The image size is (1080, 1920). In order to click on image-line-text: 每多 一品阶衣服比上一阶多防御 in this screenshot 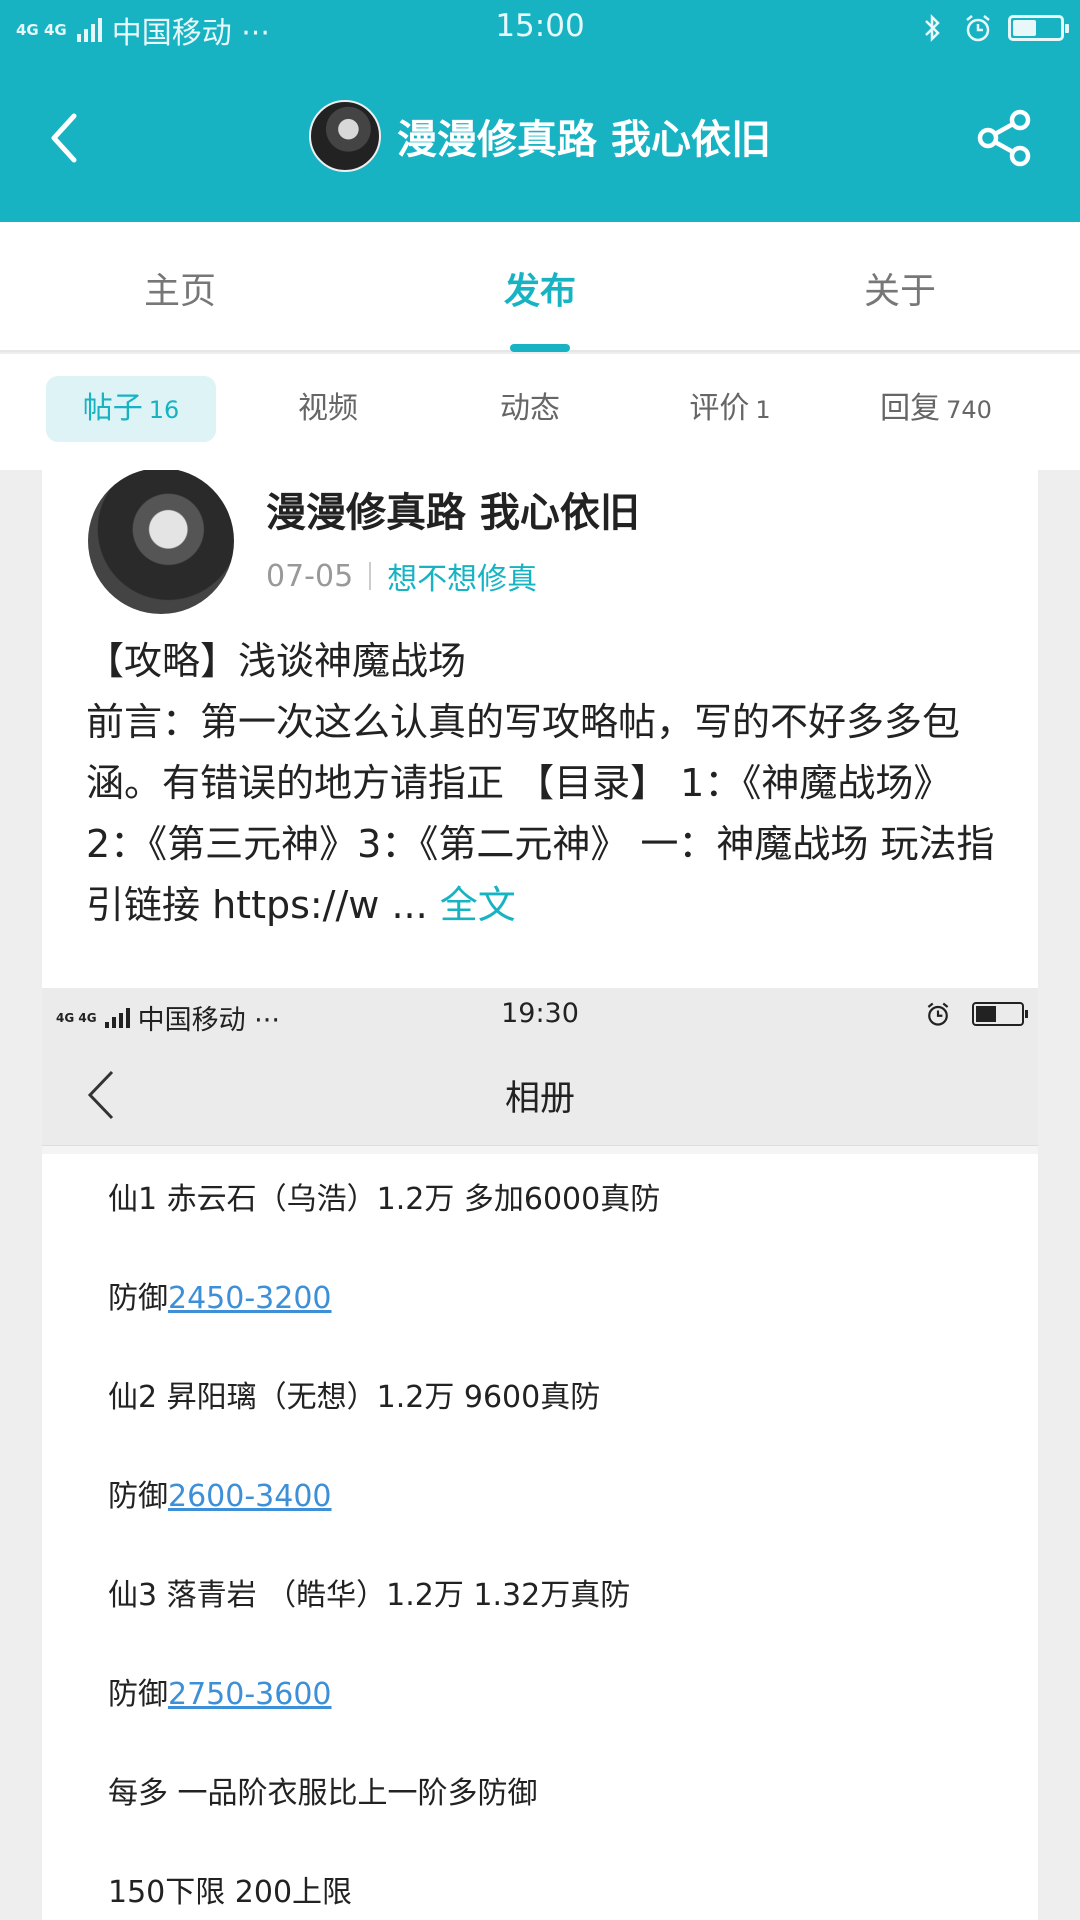, I will do `click(323, 1793)`.